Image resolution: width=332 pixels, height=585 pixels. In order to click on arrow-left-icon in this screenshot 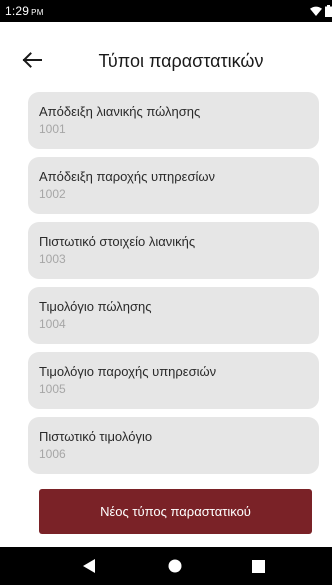, I will do `click(32, 60)`.